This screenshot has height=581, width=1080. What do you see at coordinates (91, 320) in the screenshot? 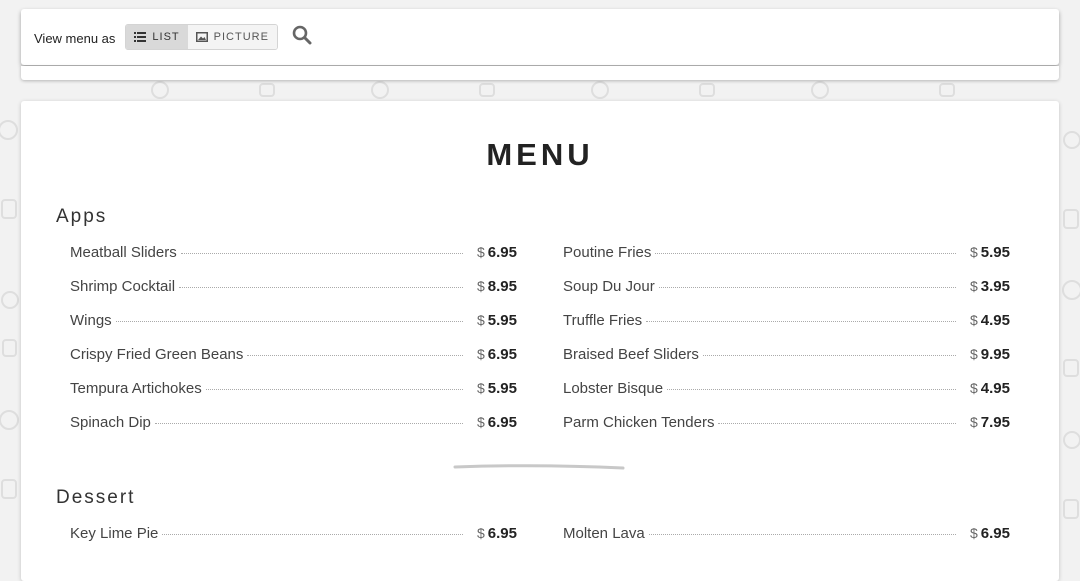
I see `item-name: Wings` at bounding box center [91, 320].